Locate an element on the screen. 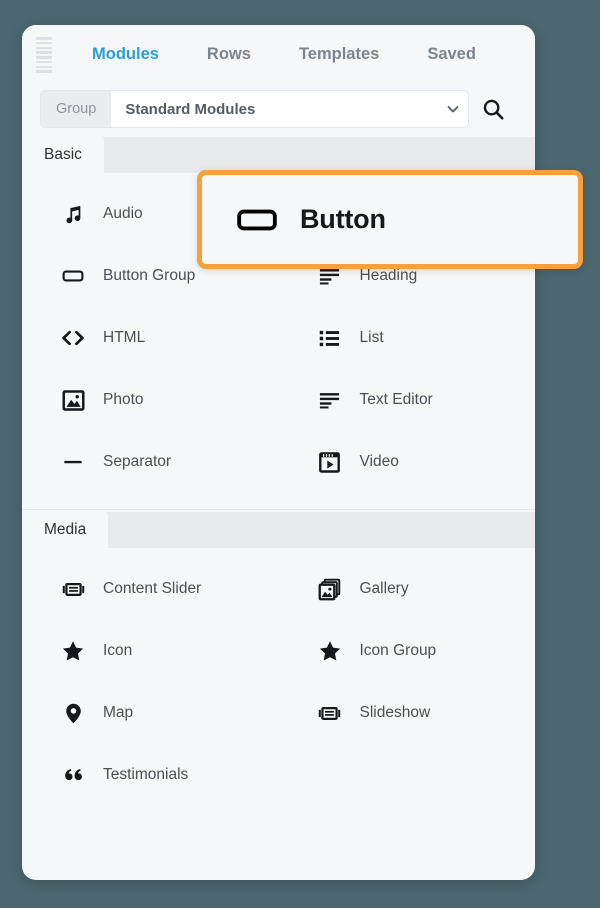 This screenshot has height=908, width=600. module-item-separator: Separator is located at coordinates (150, 462).